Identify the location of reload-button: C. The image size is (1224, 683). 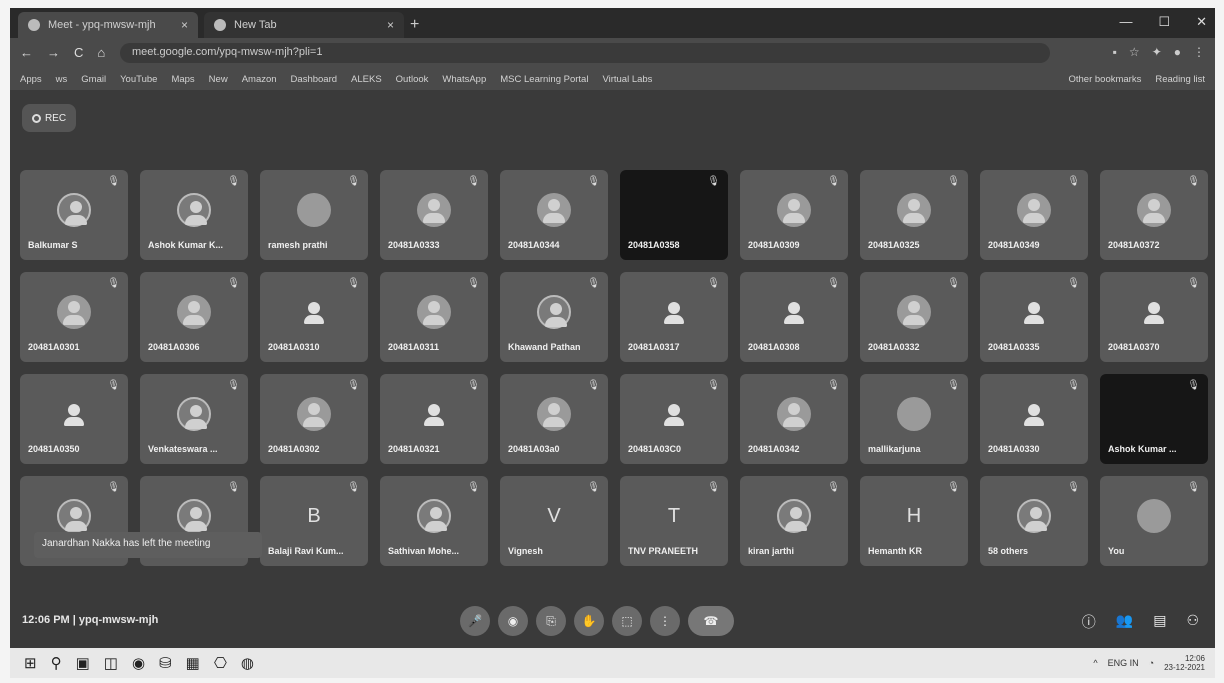
(78, 52).